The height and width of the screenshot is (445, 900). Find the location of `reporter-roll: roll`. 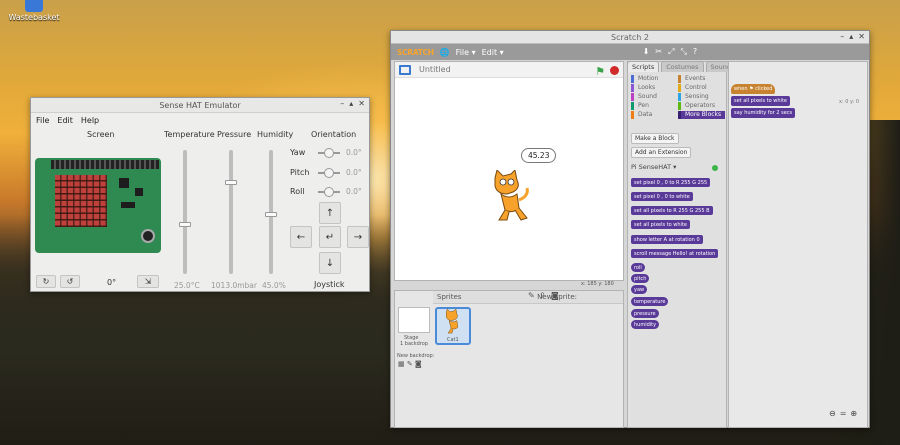

reporter-roll: roll is located at coordinates (638, 267).